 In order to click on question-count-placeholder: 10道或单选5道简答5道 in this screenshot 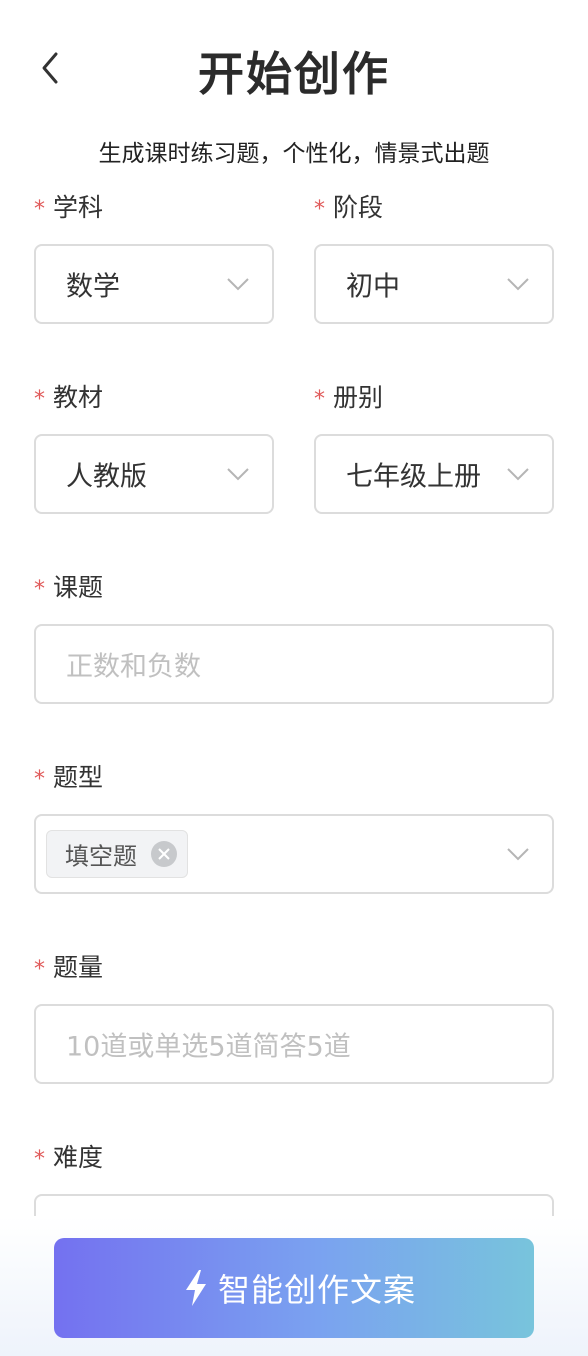, I will do `click(208, 1047)`.